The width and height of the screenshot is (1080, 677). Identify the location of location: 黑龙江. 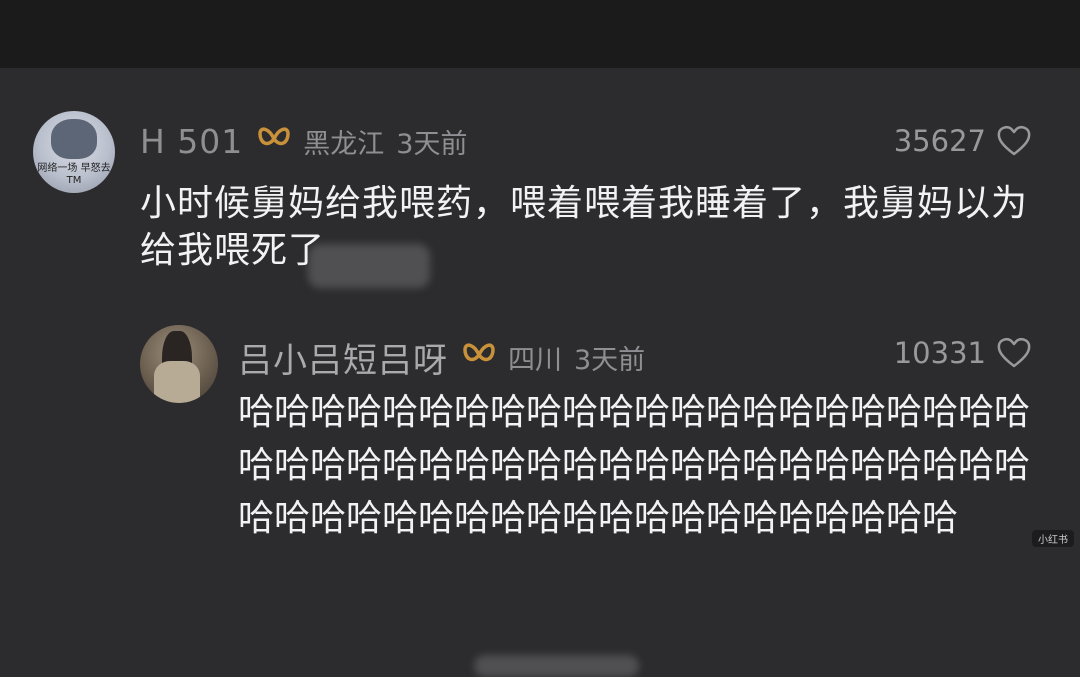
(343, 141).